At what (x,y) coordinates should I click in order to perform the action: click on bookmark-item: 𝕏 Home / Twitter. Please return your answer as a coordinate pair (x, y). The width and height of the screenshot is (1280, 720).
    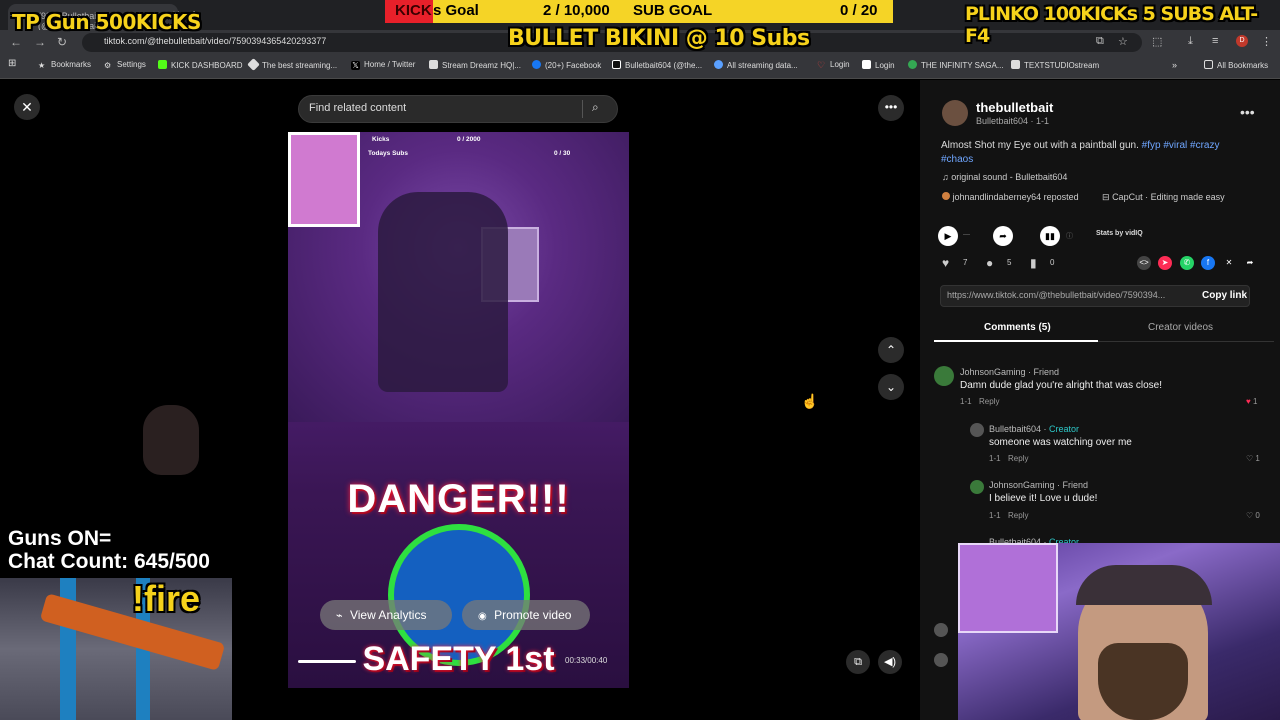
    Looking at the image, I should click on (383, 65).